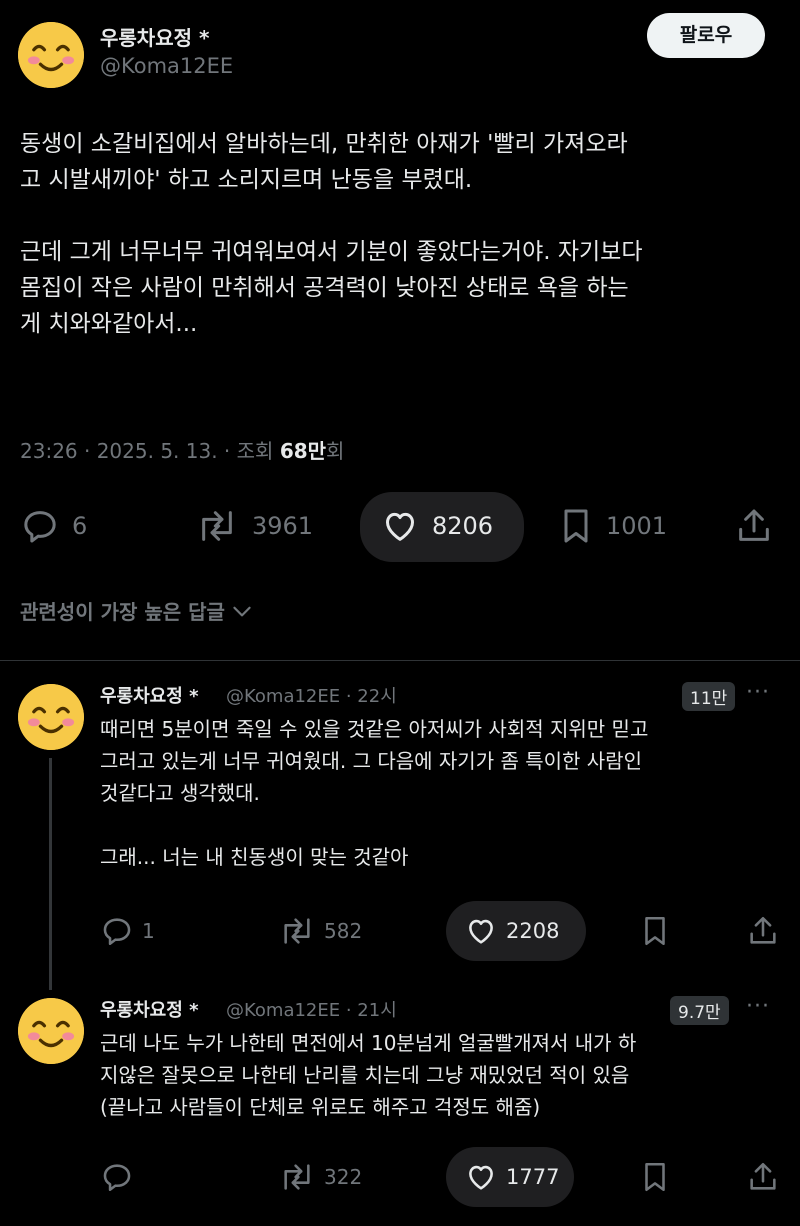 The width and height of the screenshot is (800, 1226). What do you see at coordinates (154, 36) in the screenshot?
I see `author-name: 우롱차요정 *` at bounding box center [154, 36].